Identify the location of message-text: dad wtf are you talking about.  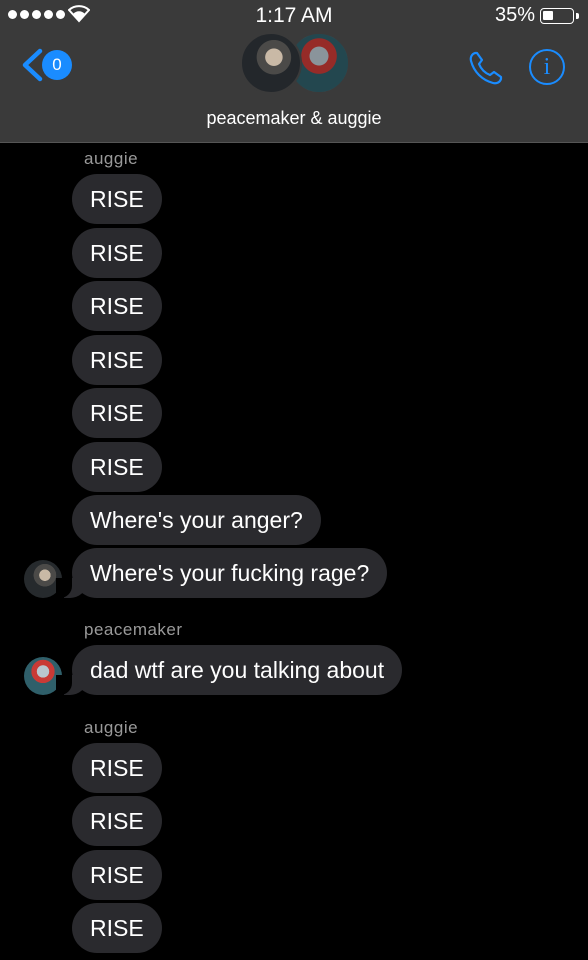
(237, 670).